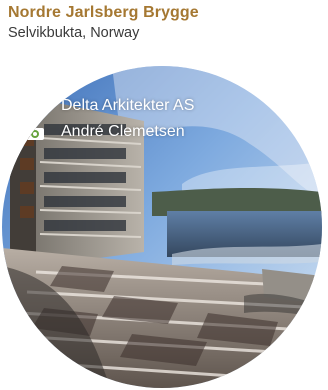 The width and height of the screenshot is (328, 390). What do you see at coordinates (123, 131) in the screenshot?
I see `photographer-name: André Clemetsen` at bounding box center [123, 131].